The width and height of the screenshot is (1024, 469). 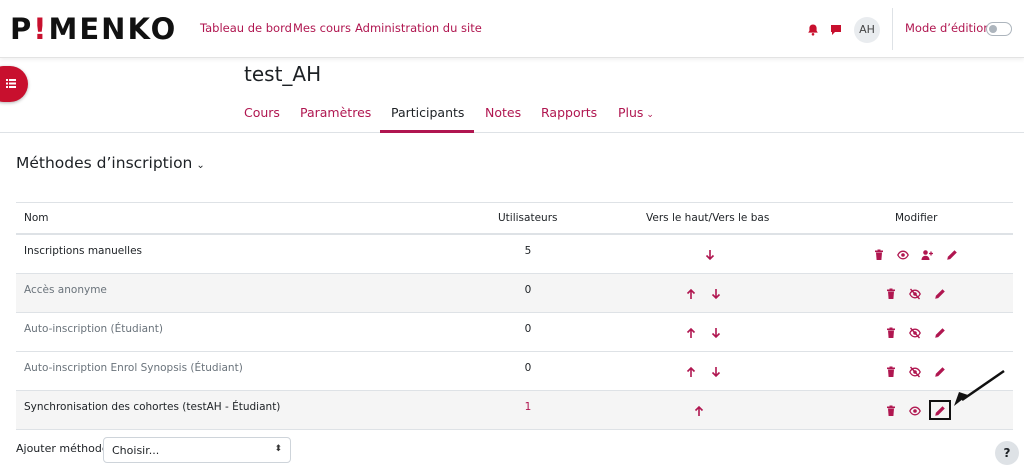 I want to click on tab-participants: Participants, so click(x=427, y=112).